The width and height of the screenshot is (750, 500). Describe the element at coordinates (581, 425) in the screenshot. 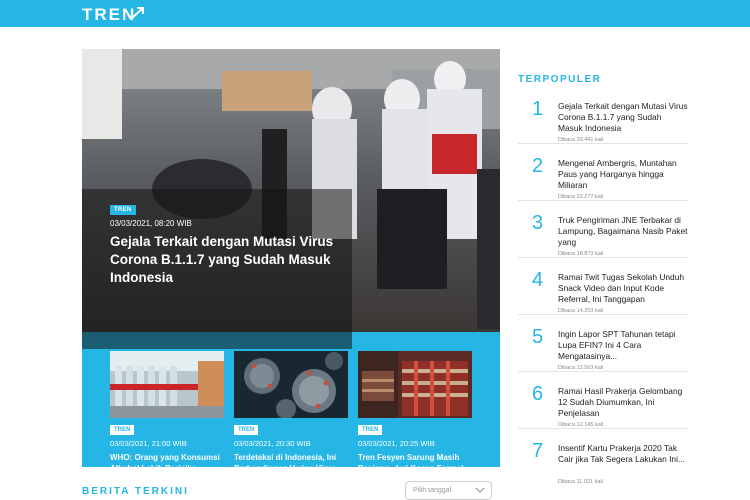

I see `popular-read-count: Dibaca 12.145 kali` at that location.